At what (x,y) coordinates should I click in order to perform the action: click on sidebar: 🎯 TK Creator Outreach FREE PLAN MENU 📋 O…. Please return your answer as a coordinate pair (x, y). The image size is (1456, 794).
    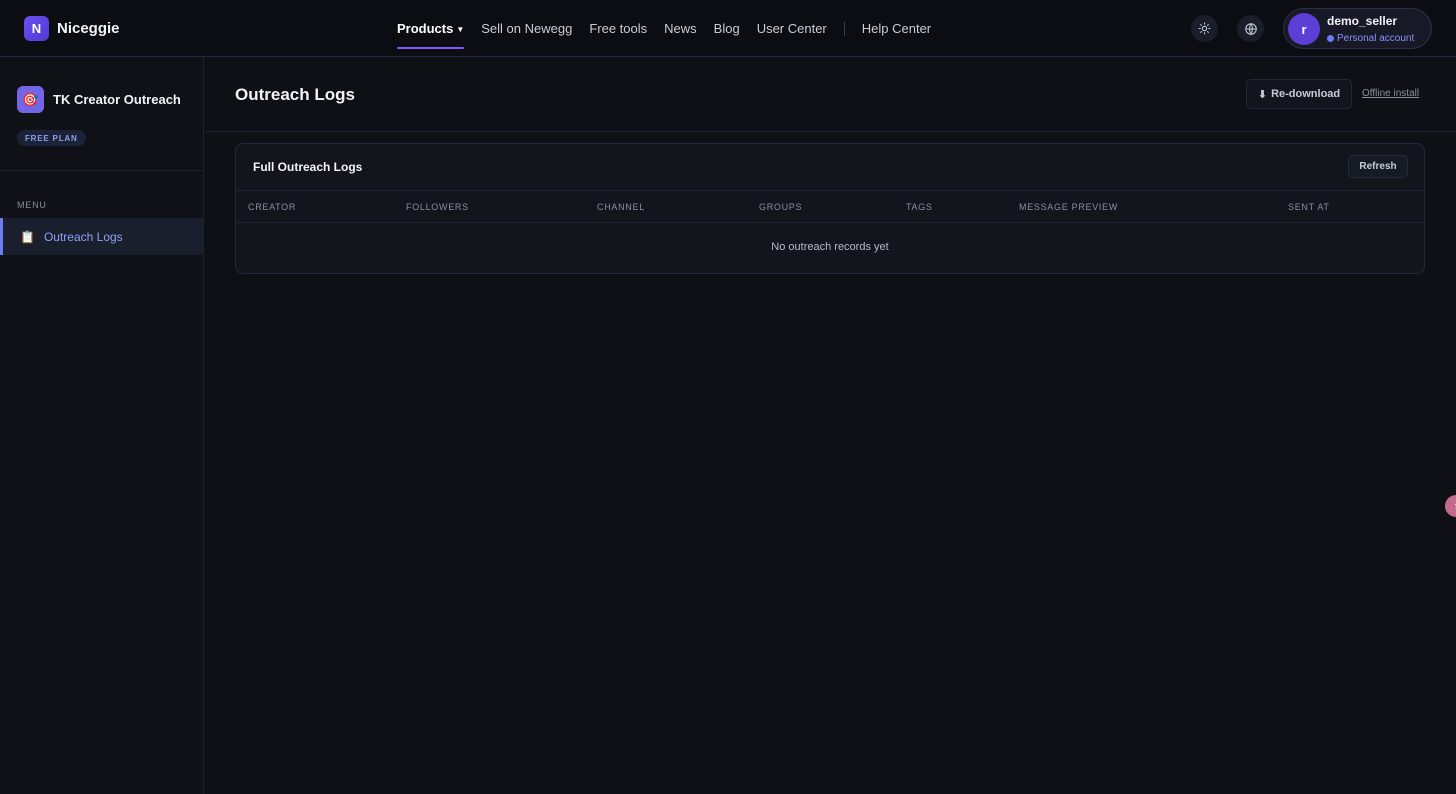
    Looking at the image, I should click on (102, 425).